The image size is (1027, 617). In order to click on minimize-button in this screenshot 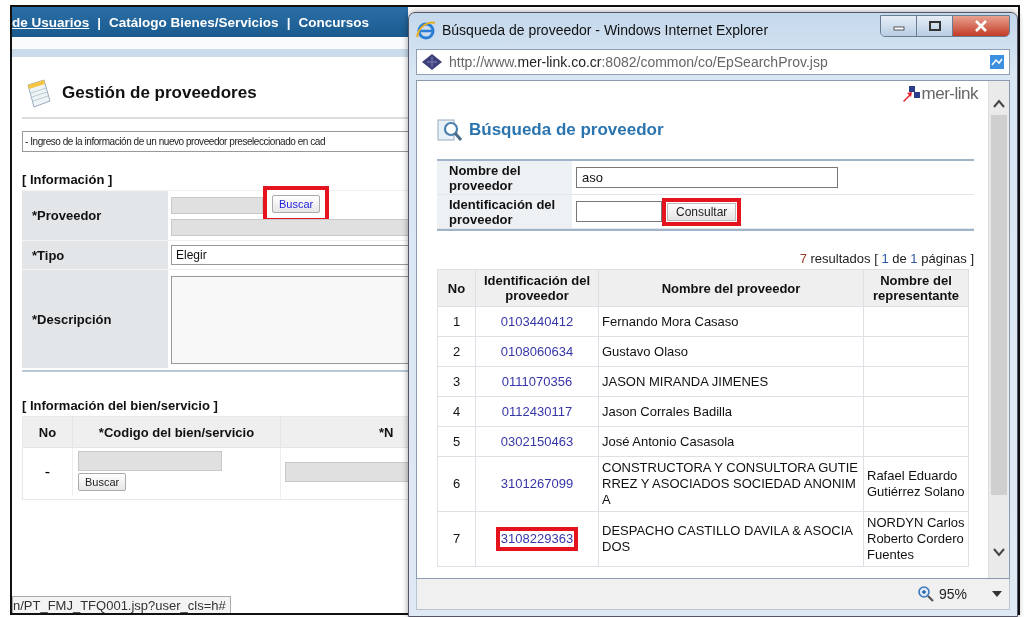, I will do `click(899, 26)`.